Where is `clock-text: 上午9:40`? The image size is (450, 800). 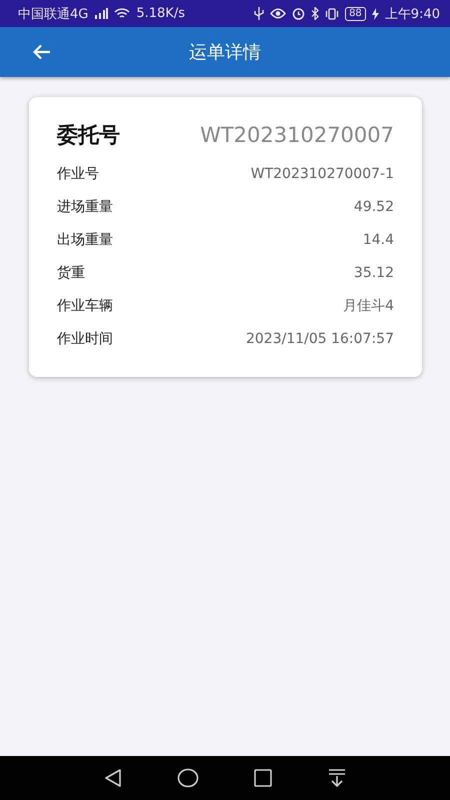
clock-text: 上午9:40 is located at coordinates (412, 14).